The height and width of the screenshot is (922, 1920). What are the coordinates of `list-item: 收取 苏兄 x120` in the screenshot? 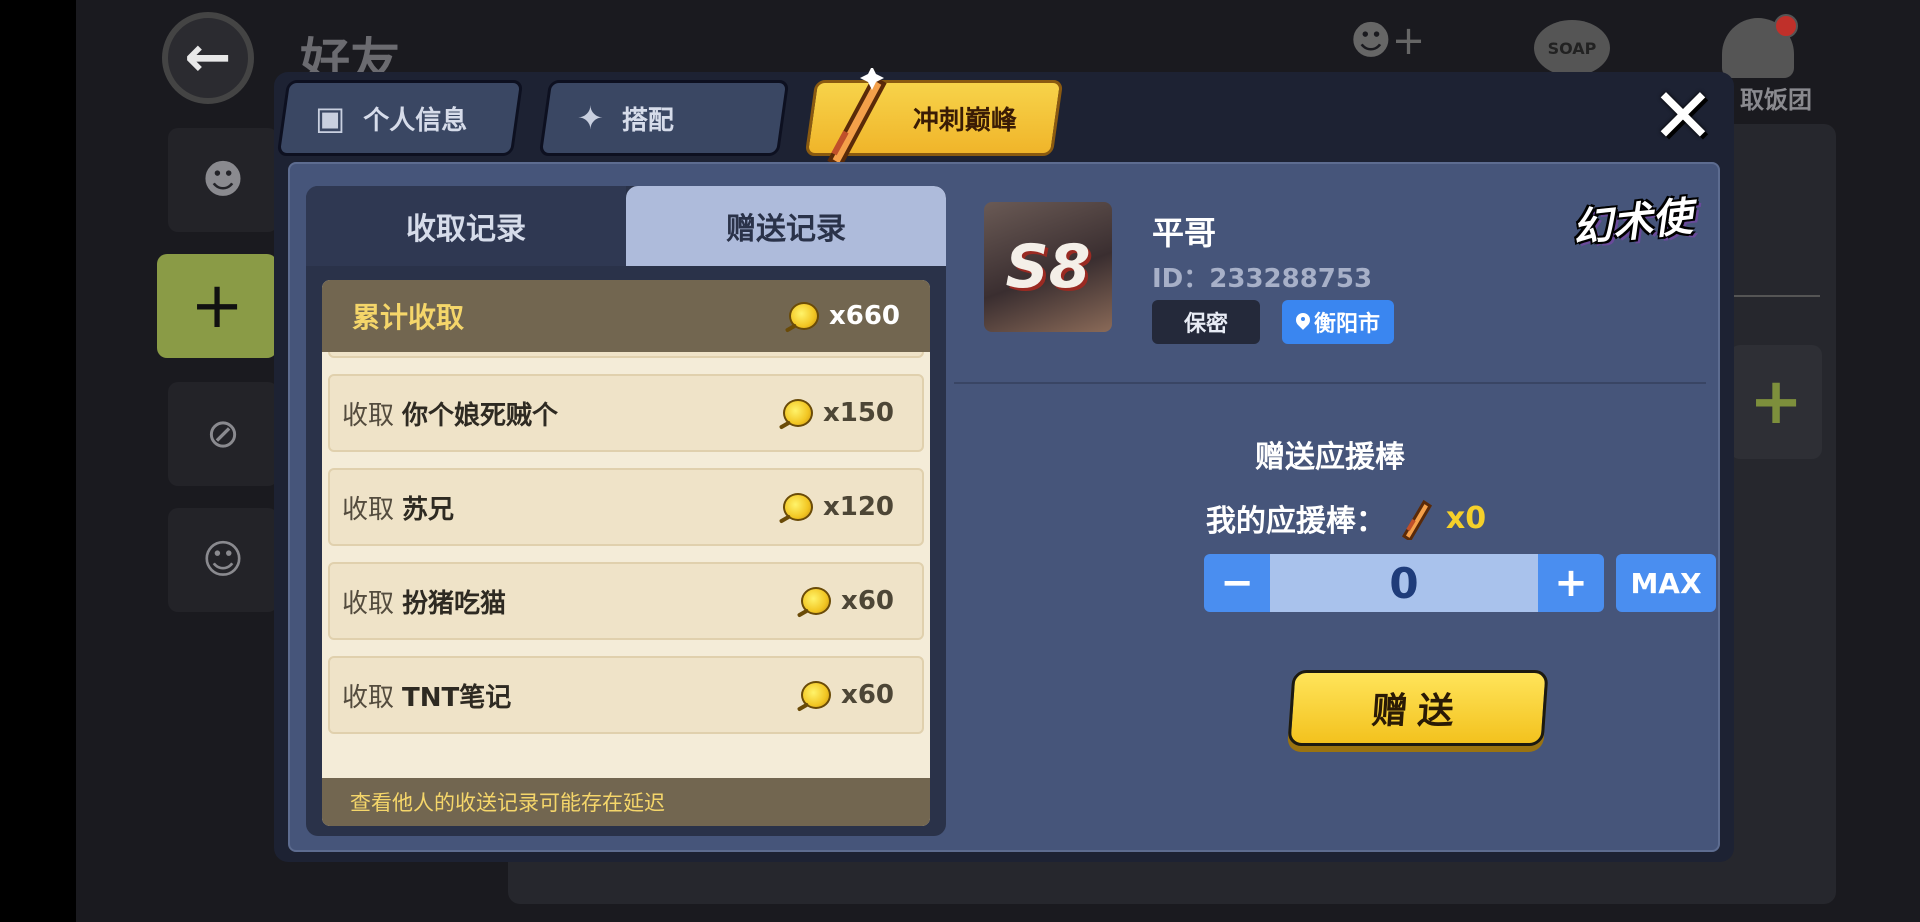 It's located at (626, 507).